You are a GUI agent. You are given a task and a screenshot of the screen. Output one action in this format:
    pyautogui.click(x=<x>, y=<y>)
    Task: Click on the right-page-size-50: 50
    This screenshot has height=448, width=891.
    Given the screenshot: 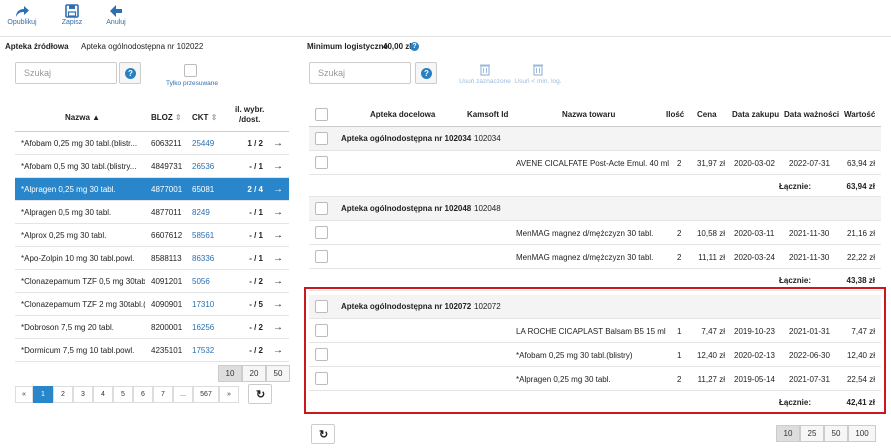 What is the action you would take?
    pyautogui.click(x=836, y=433)
    